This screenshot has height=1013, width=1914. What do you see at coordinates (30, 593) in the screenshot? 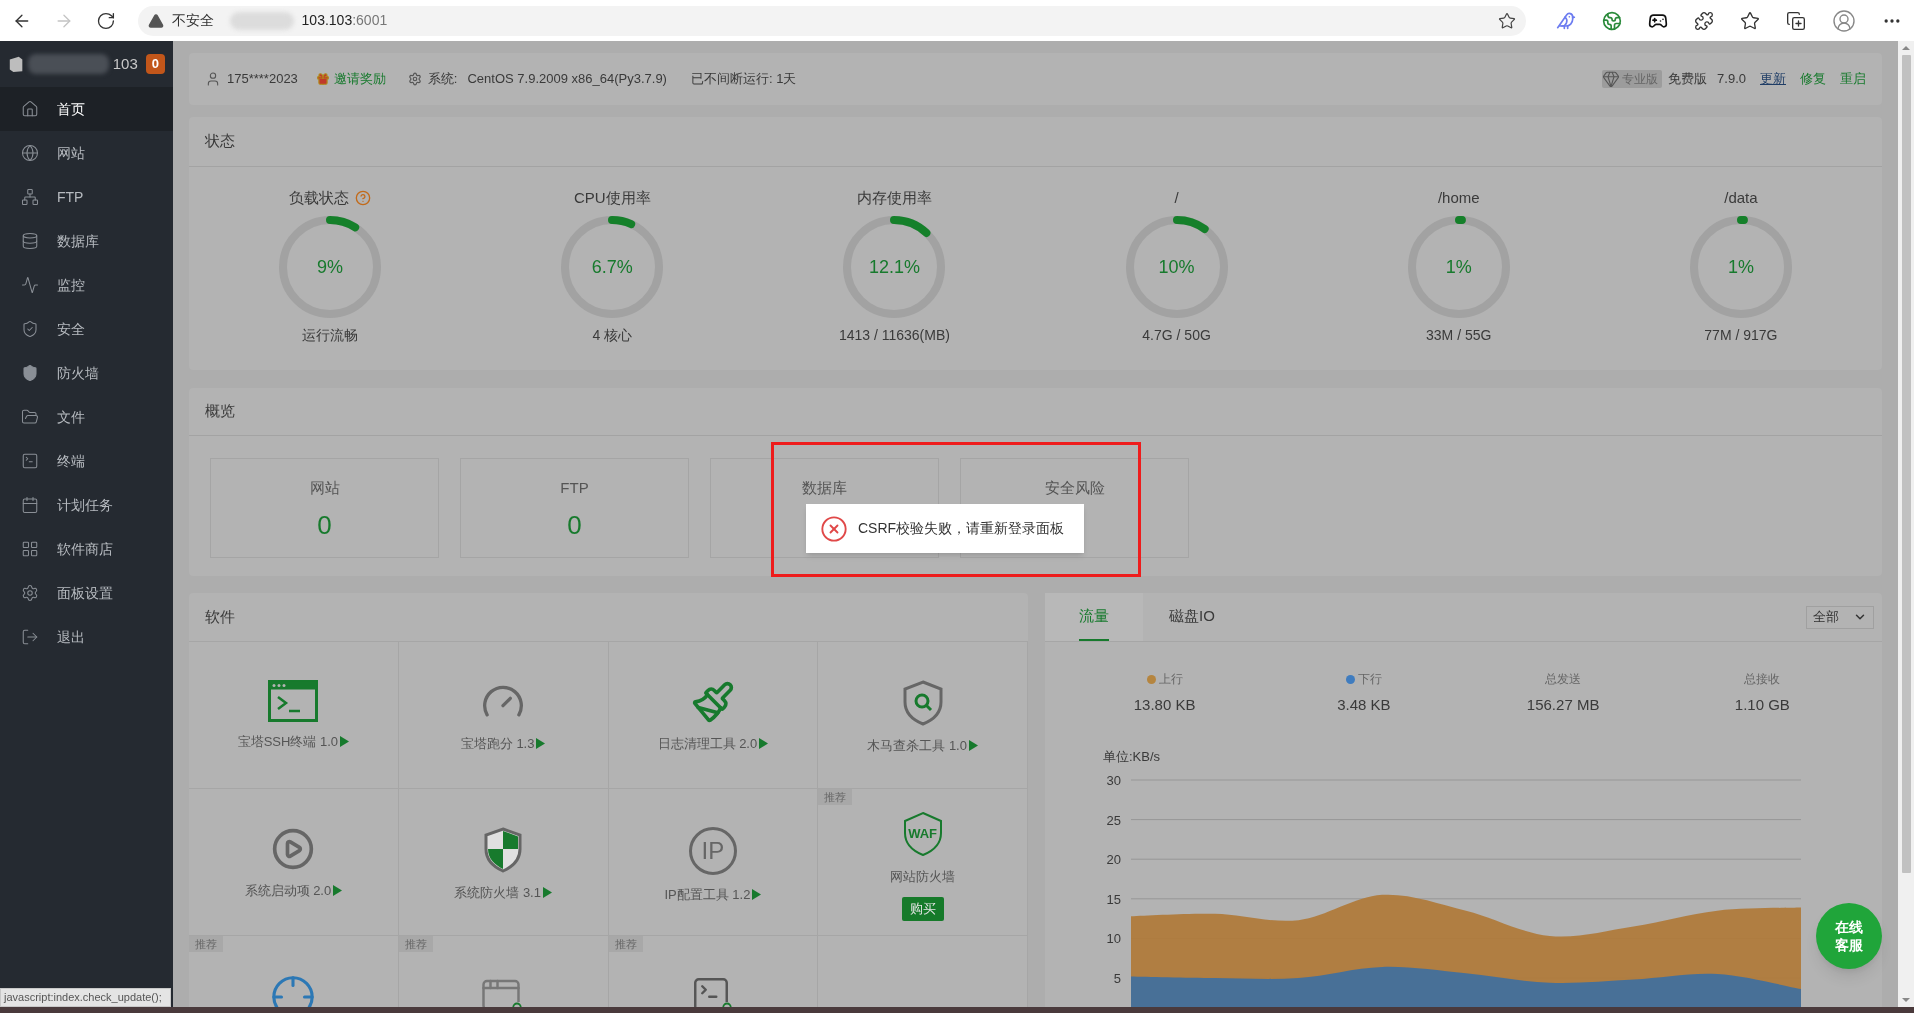
I see `settings-icon` at bounding box center [30, 593].